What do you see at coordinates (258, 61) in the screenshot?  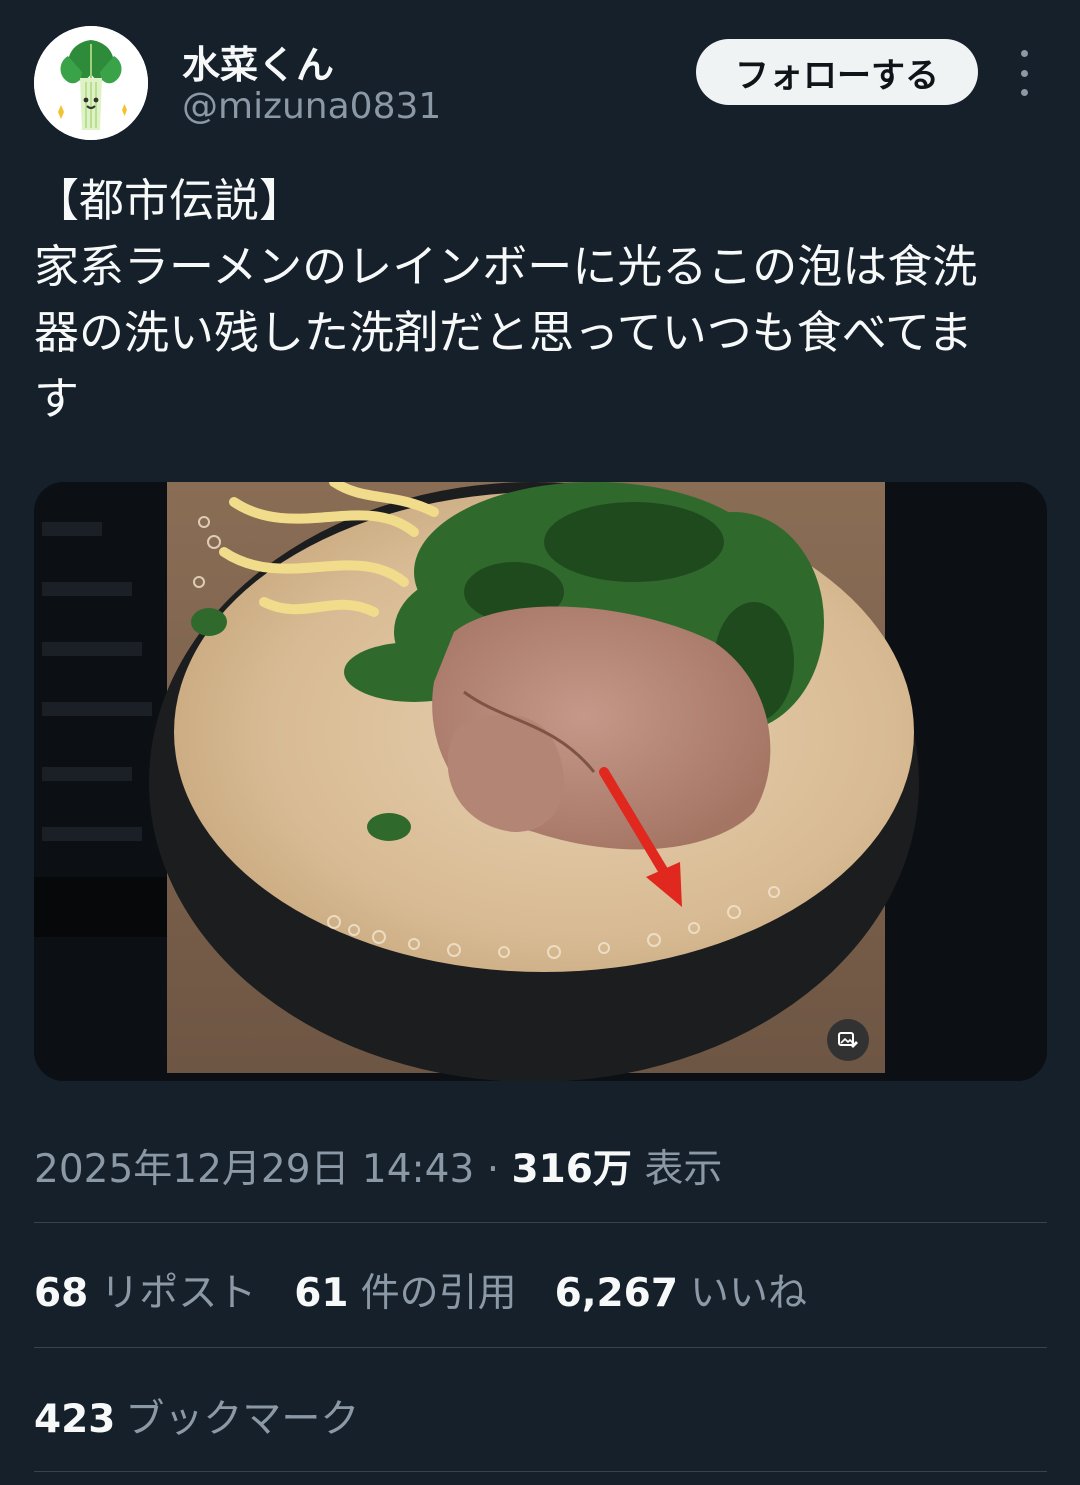 I see `author-name: 水菜くん` at bounding box center [258, 61].